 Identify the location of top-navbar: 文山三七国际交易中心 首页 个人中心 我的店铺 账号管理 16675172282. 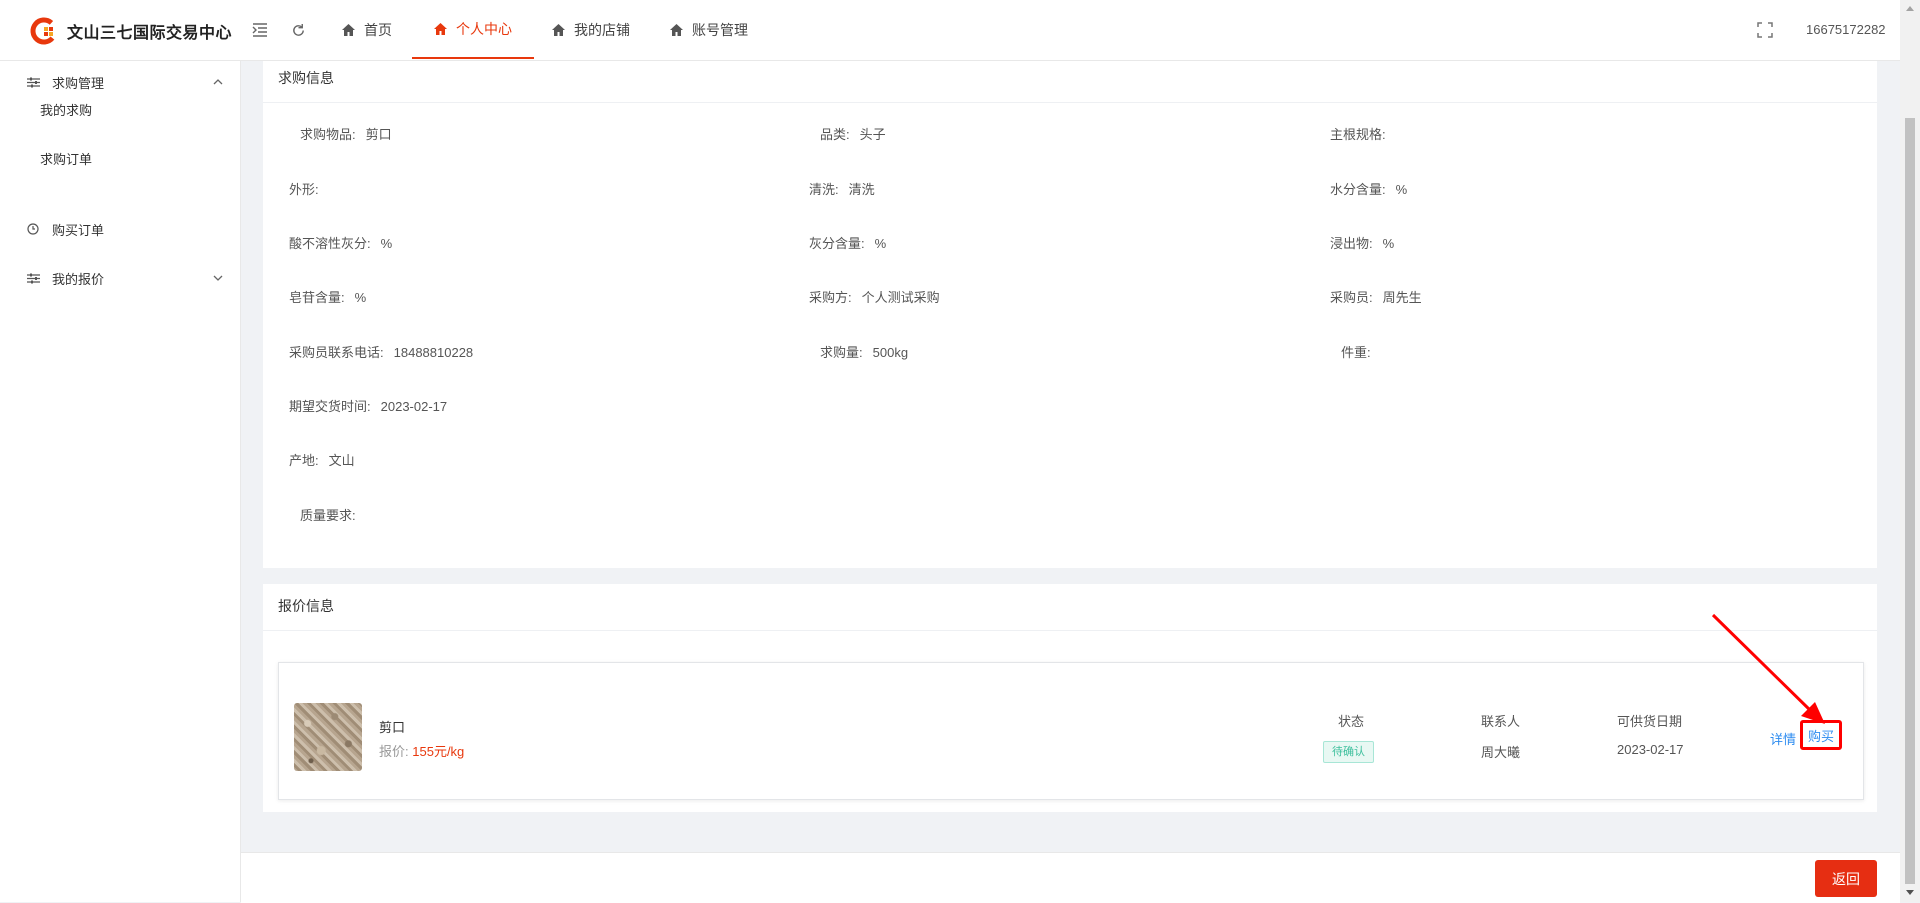
(950, 30).